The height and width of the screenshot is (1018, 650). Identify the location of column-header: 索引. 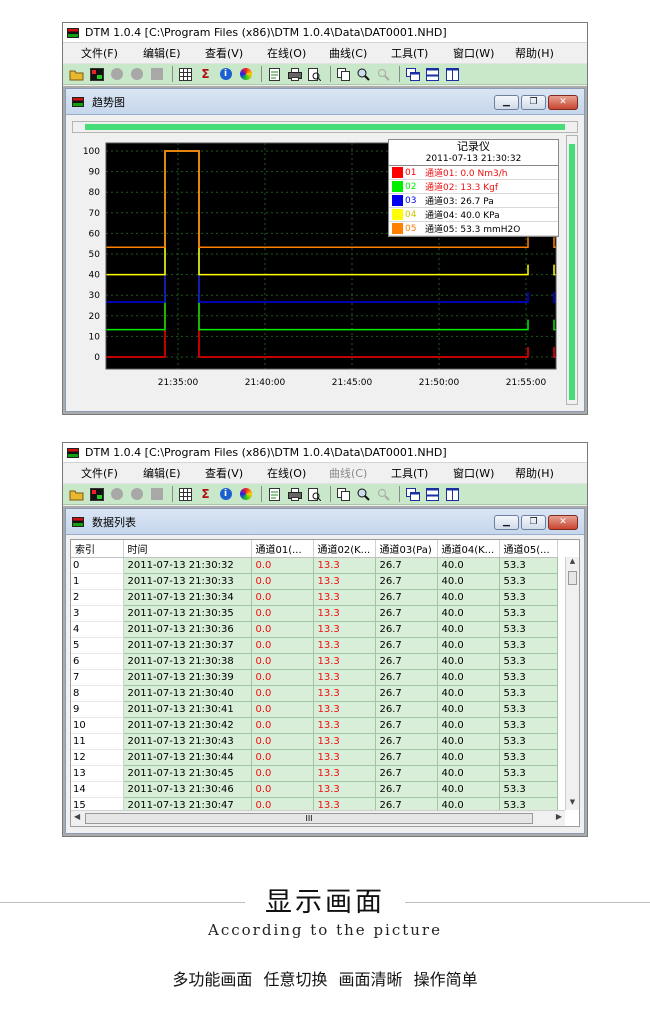
(97, 549).